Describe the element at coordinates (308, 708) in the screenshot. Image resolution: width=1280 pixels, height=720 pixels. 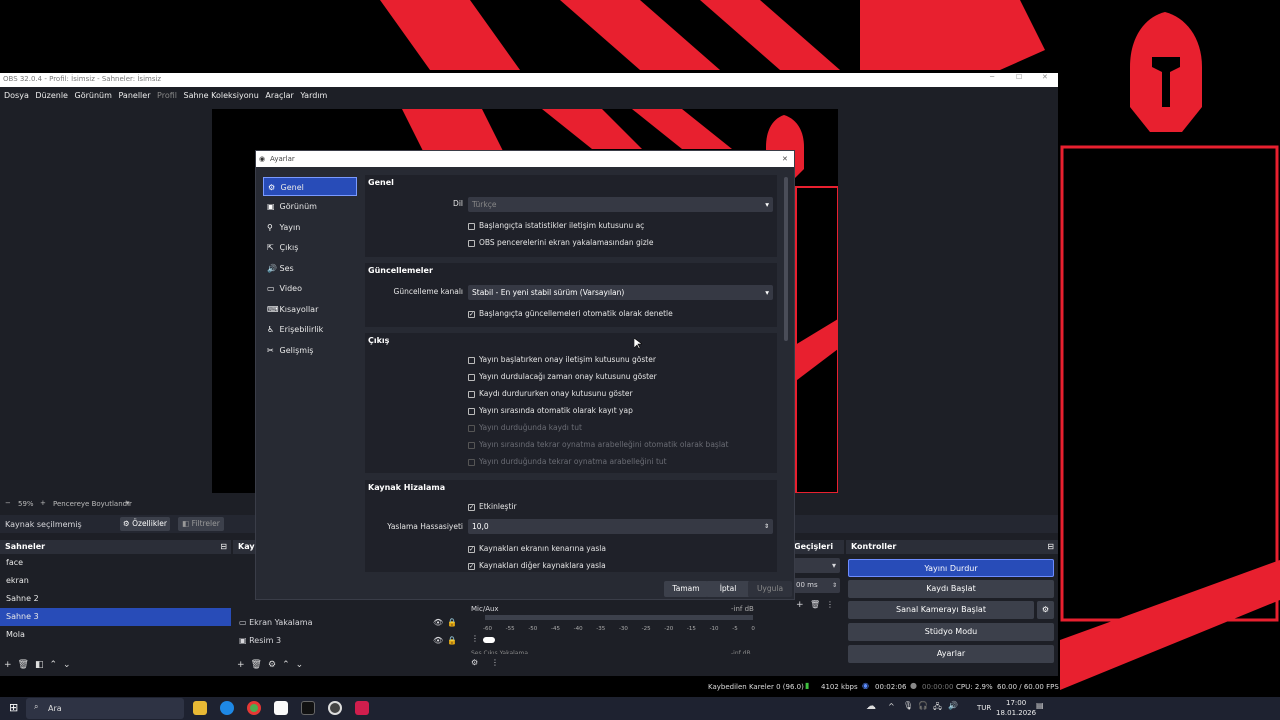
I see `app-icon` at that location.